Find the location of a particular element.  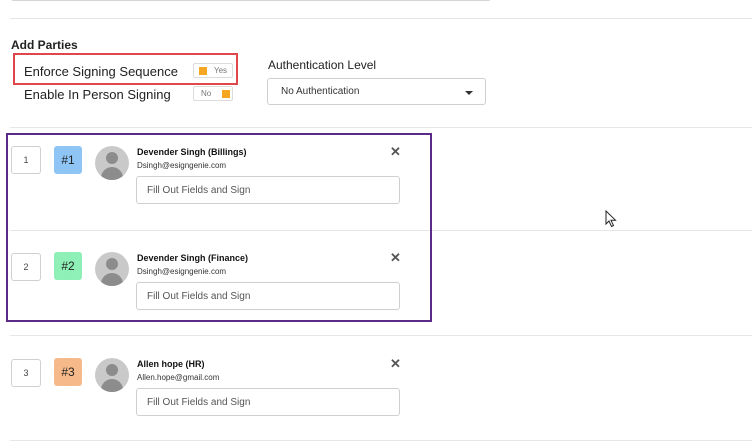

party-badge: #3 is located at coordinates (68, 372).